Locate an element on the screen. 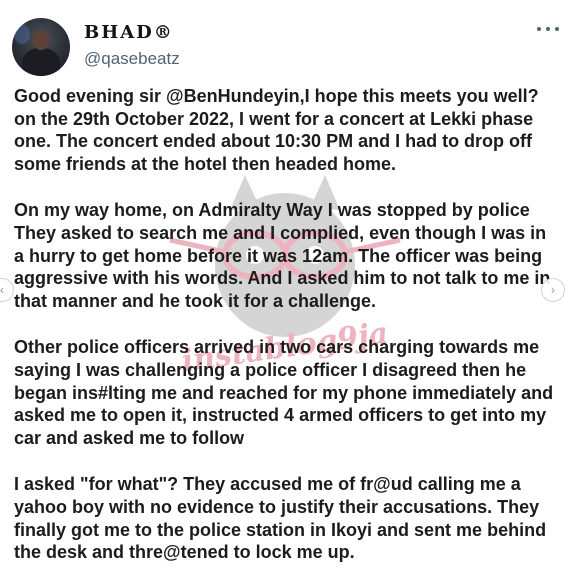 This screenshot has width=571, height=575. chevron-left-icon: ‹ is located at coordinates (7, 290).